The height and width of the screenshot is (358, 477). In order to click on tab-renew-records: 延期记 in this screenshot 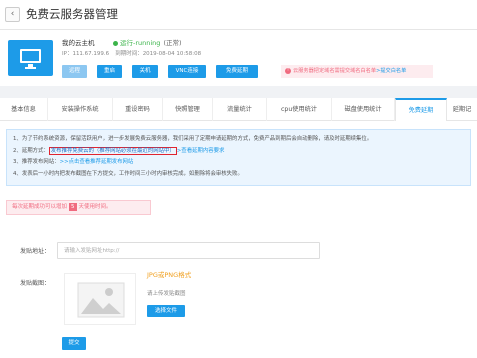, I will do `click(462, 109)`.